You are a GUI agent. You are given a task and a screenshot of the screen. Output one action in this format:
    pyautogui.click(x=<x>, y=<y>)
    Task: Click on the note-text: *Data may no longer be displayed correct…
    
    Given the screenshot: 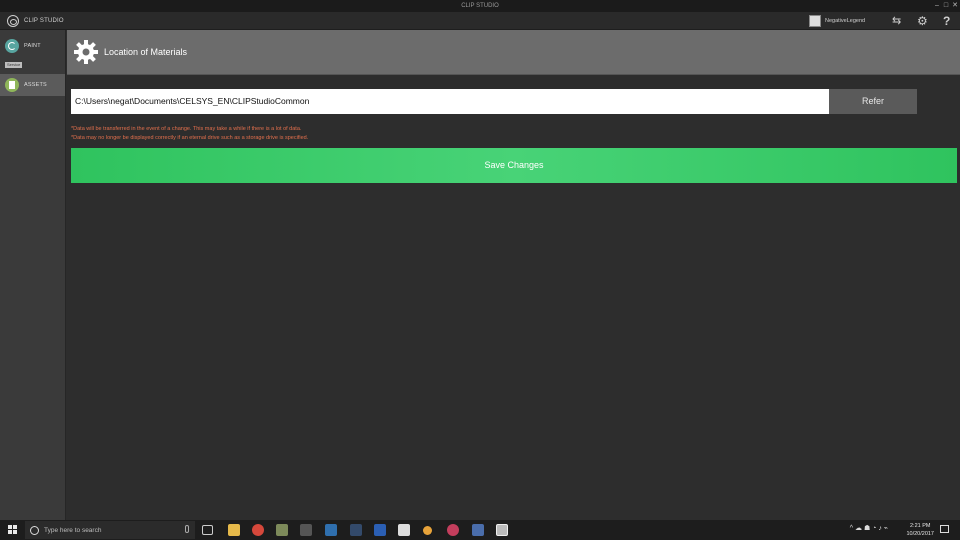 What is the action you would take?
    pyautogui.click(x=190, y=138)
    